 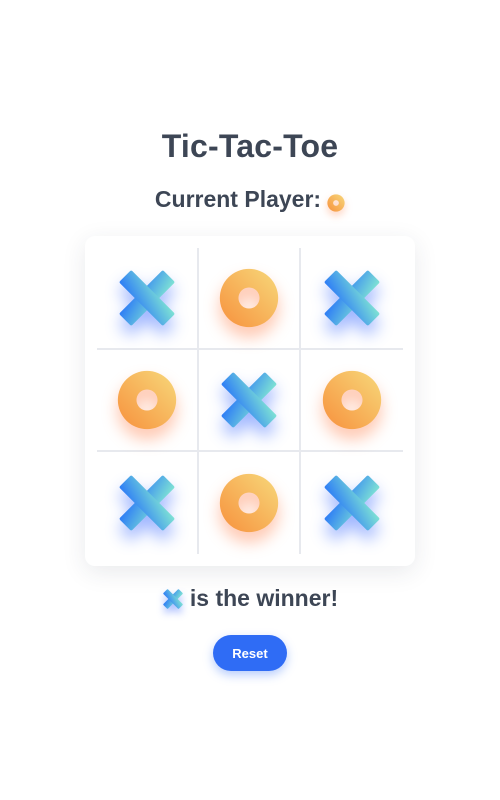 What do you see at coordinates (250, 653) in the screenshot?
I see `reset-button: Reset` at bounding box center [250, 653].